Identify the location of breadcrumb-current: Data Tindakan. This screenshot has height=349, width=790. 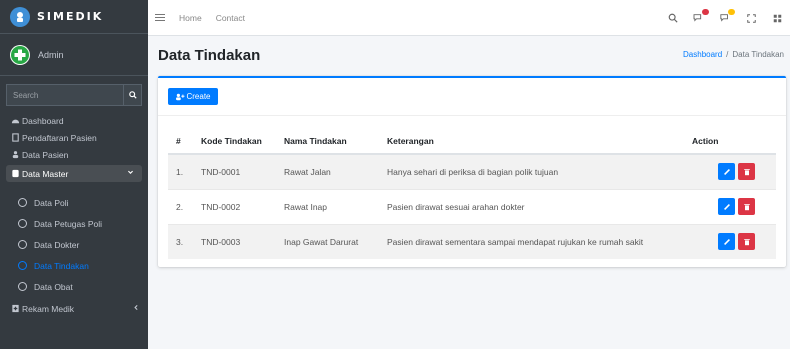
(758, 54).